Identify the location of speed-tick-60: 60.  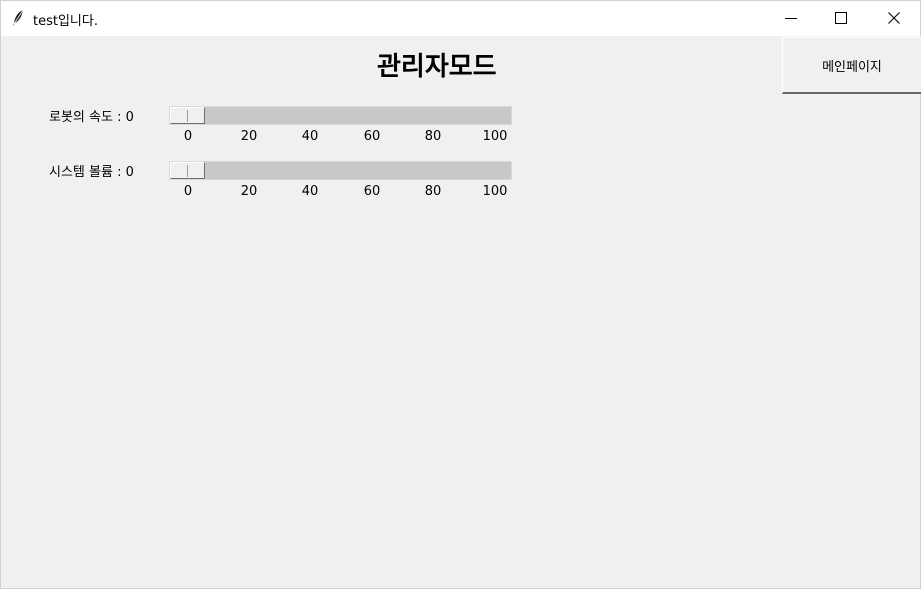
(372, 136).